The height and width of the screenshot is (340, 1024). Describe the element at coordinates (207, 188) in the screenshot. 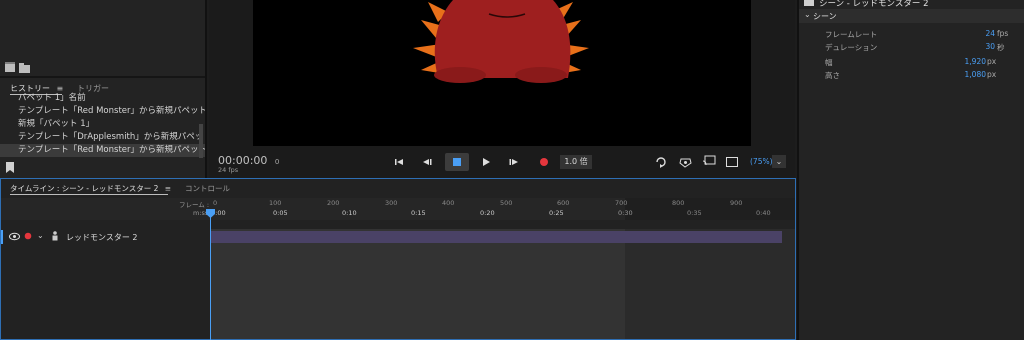

I see `tab-control: コントロール` at that location.